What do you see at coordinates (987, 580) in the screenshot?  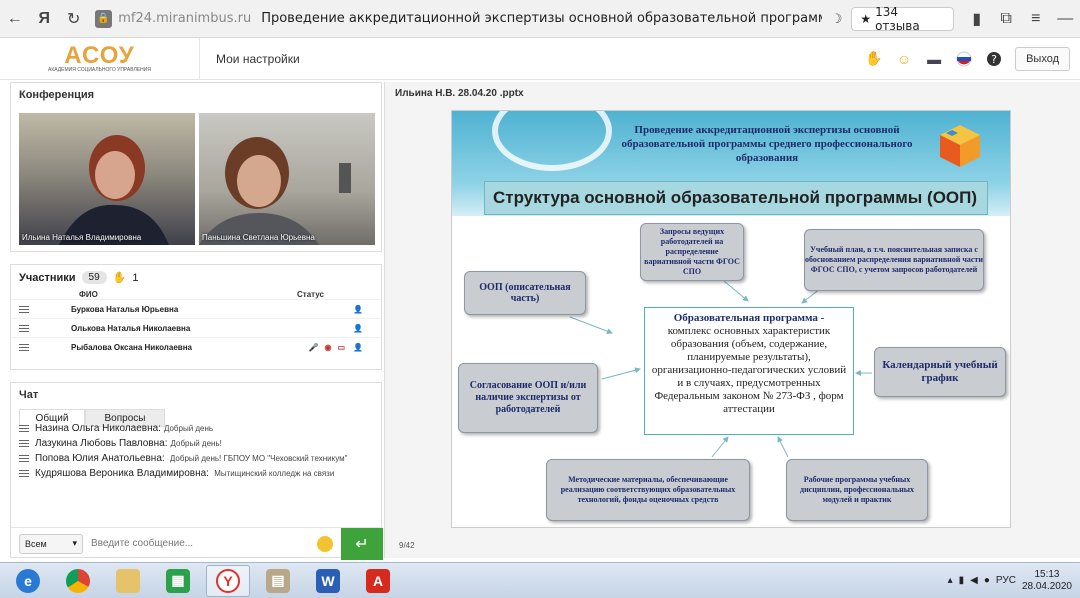 I see `tray-app-icon: ●` at bounding box center [987, 580].